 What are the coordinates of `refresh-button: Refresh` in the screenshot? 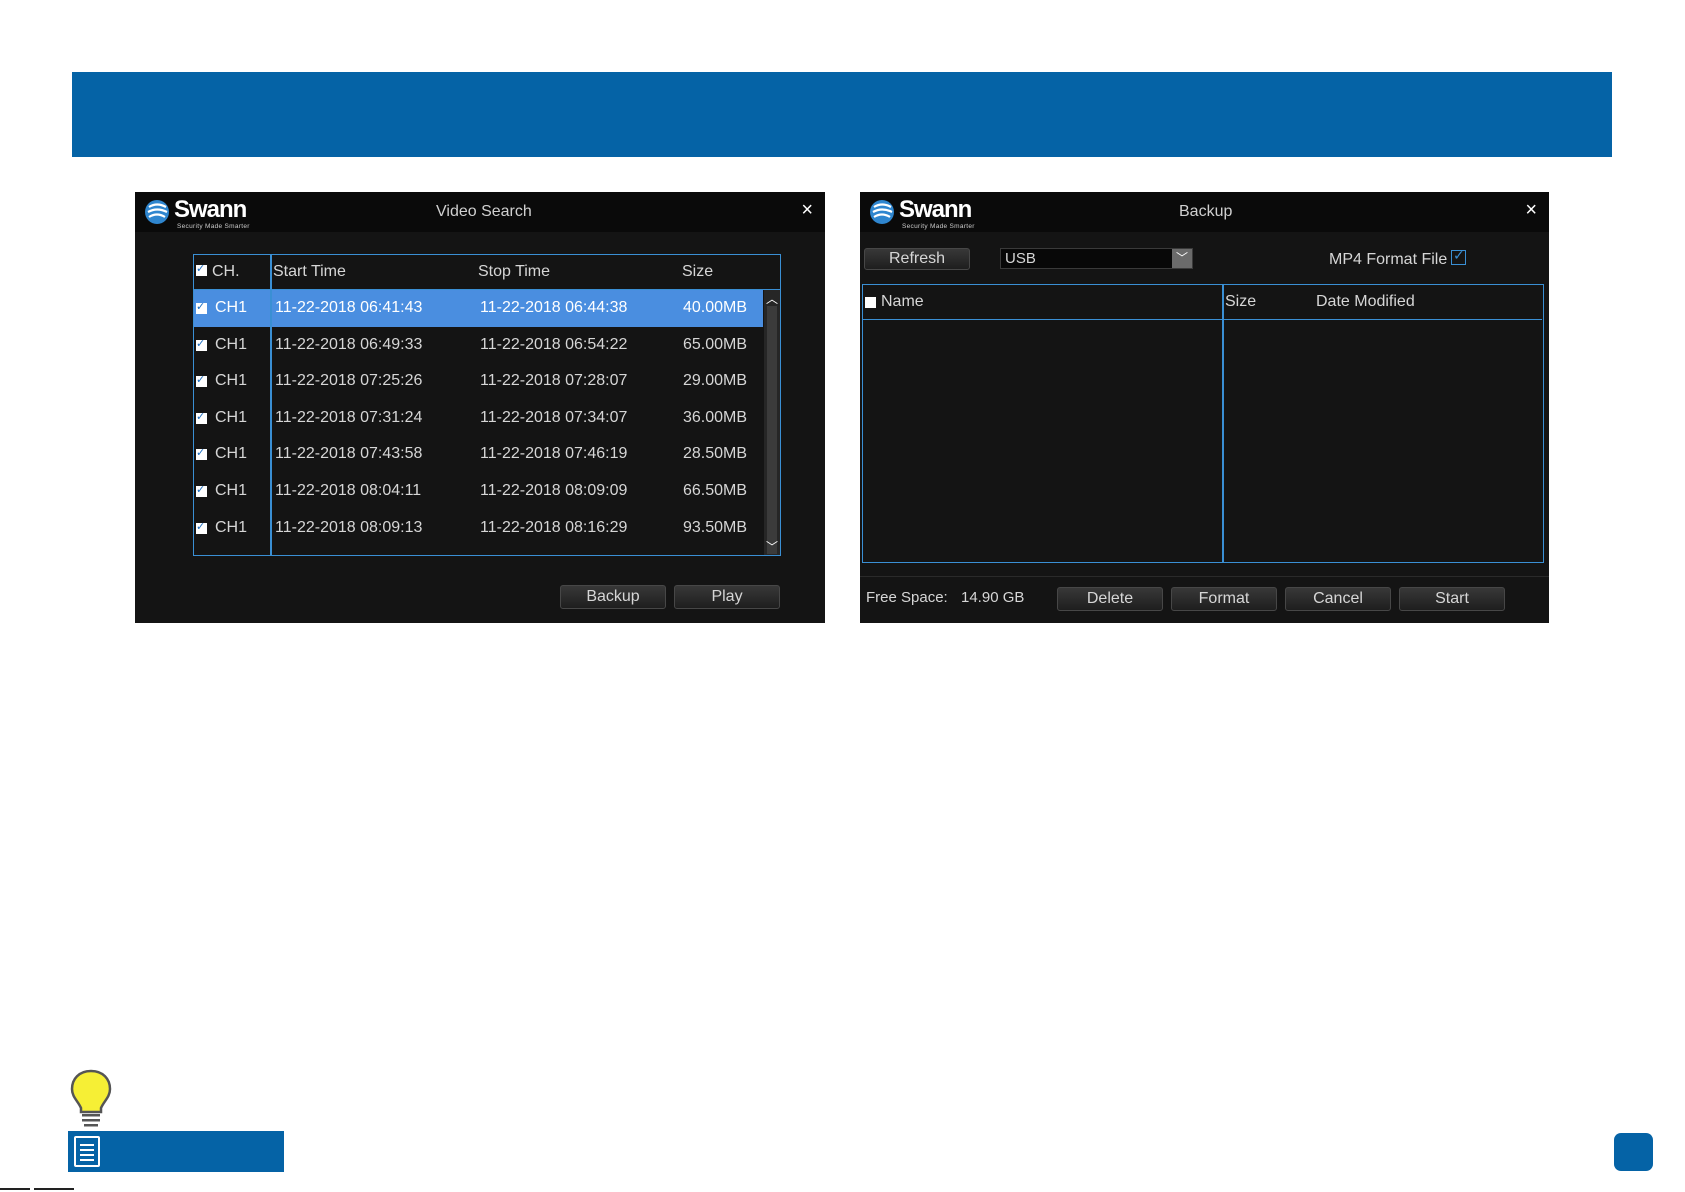 It's located at (917, 259).